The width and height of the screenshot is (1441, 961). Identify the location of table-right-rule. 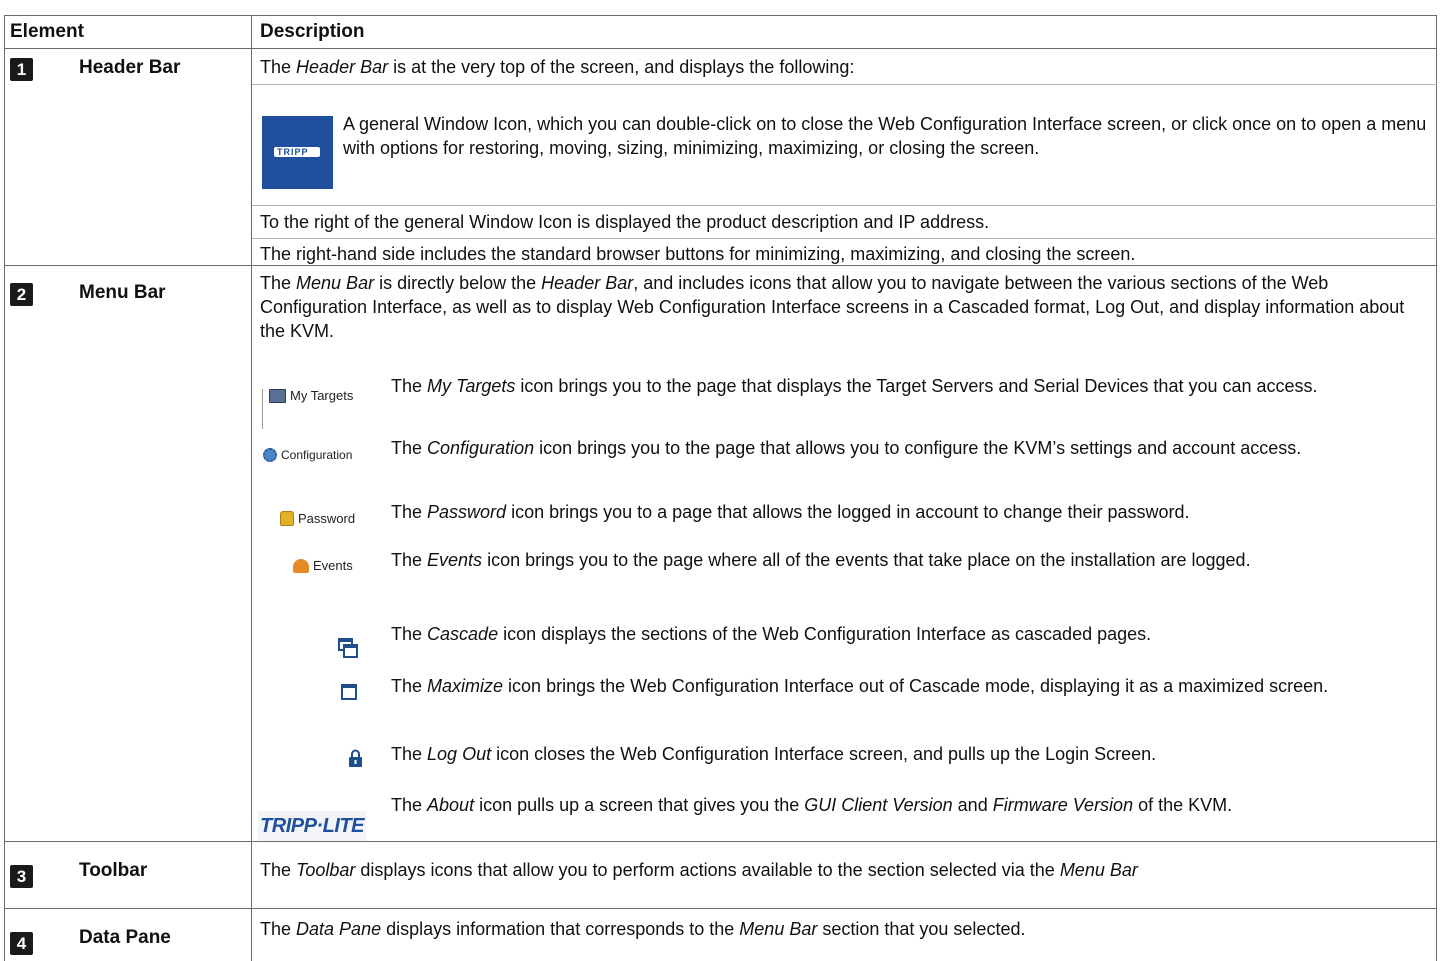
(1436, 488).